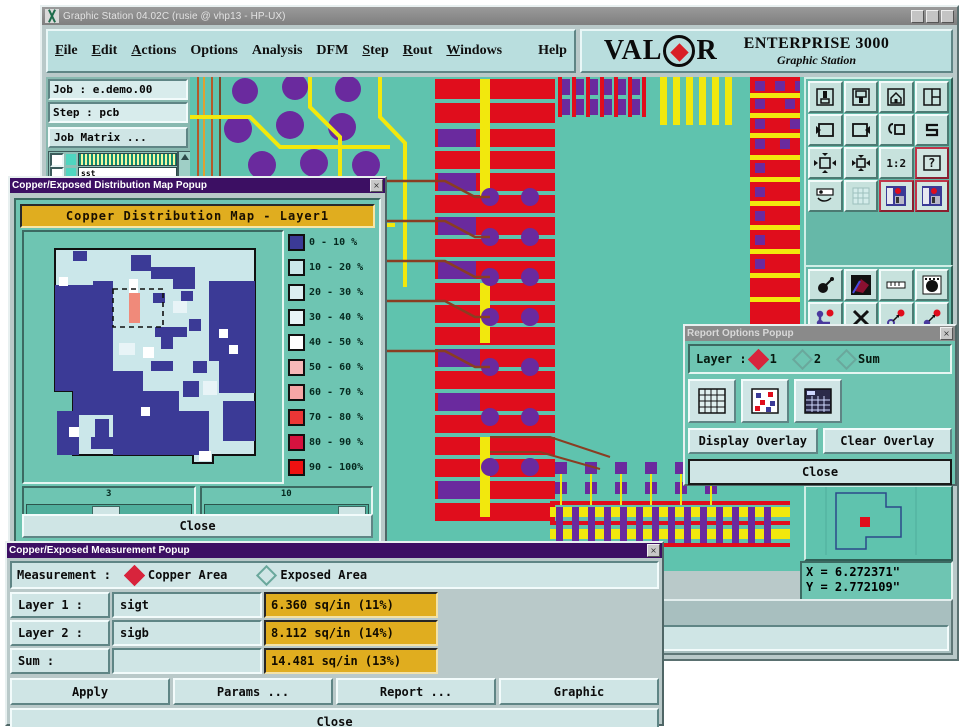  What do you see at coordinates (57, 159) in the screenshot?
I see `layer-checkbox` at bounding box center [57, 159].